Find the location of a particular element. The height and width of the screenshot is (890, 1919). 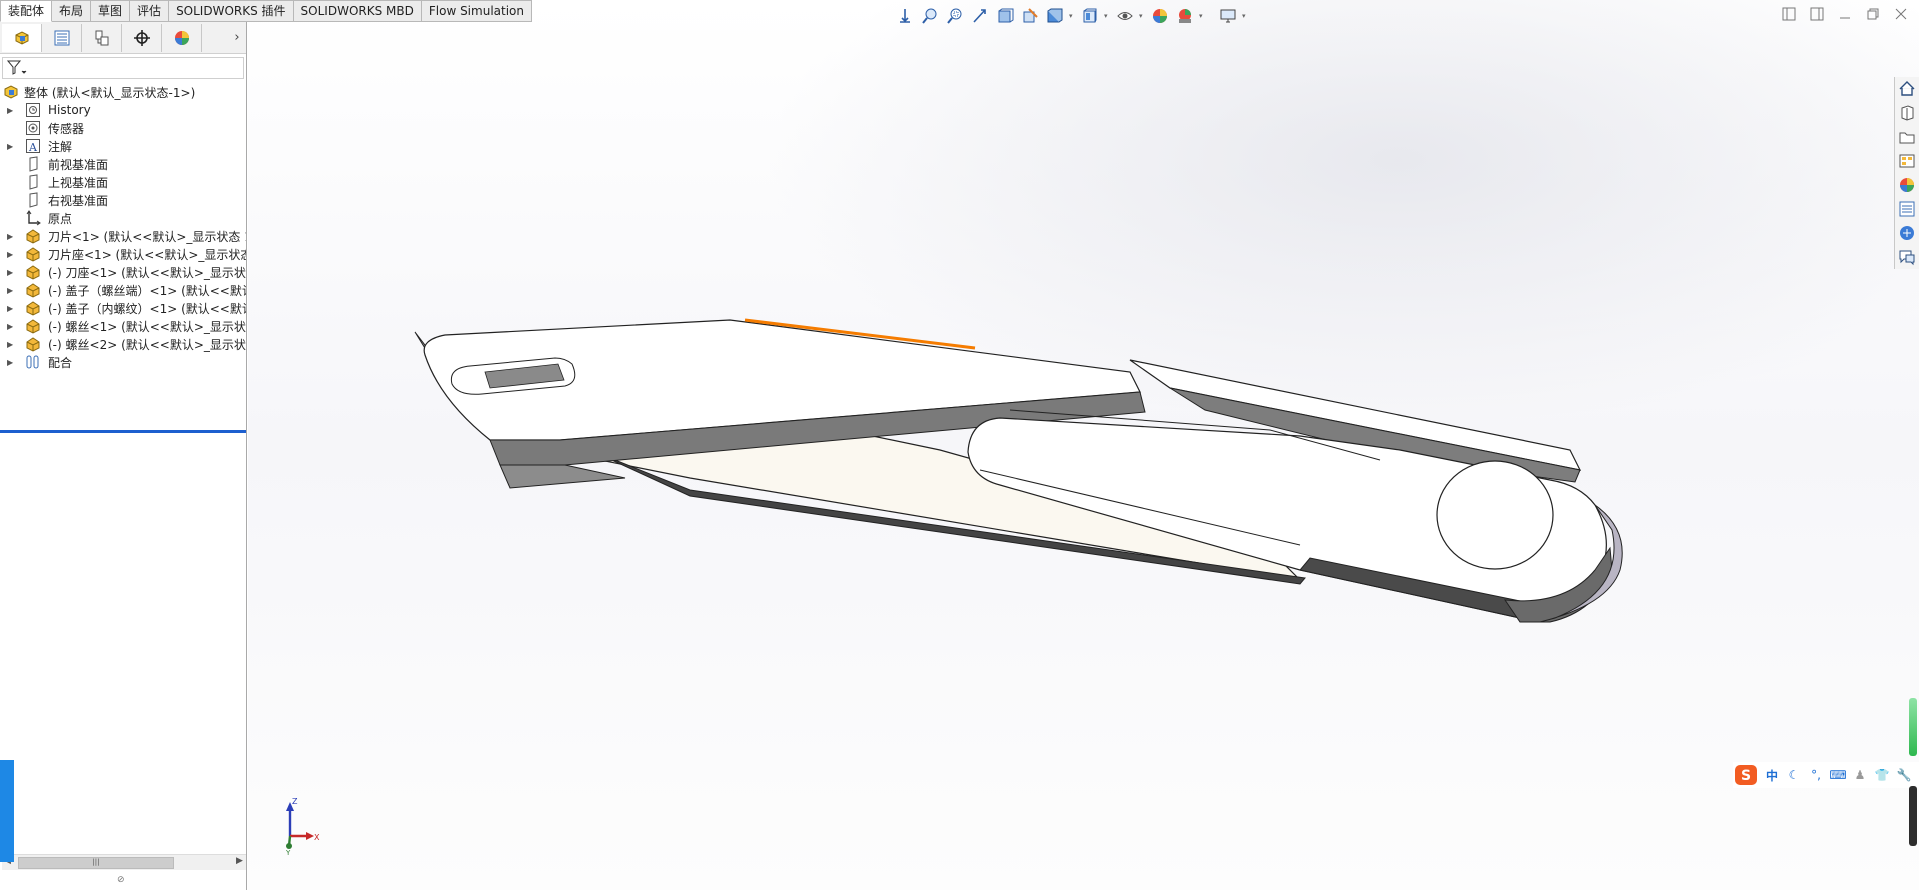

skin-icon: 👕 is located at coordinates (1882, 775).